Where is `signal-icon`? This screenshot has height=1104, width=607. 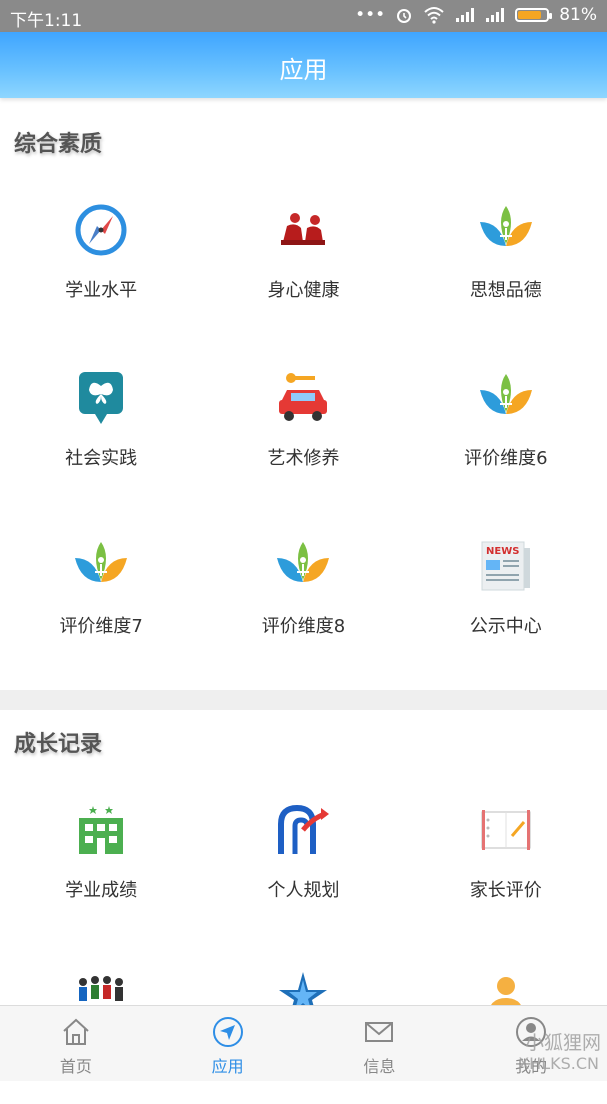
signal-icon is located at coordinates (465, 15).